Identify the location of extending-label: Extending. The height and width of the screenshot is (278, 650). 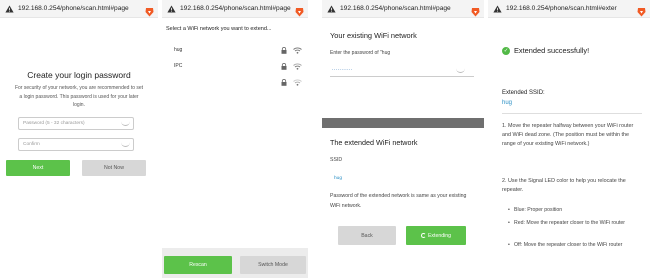
(439, 235).